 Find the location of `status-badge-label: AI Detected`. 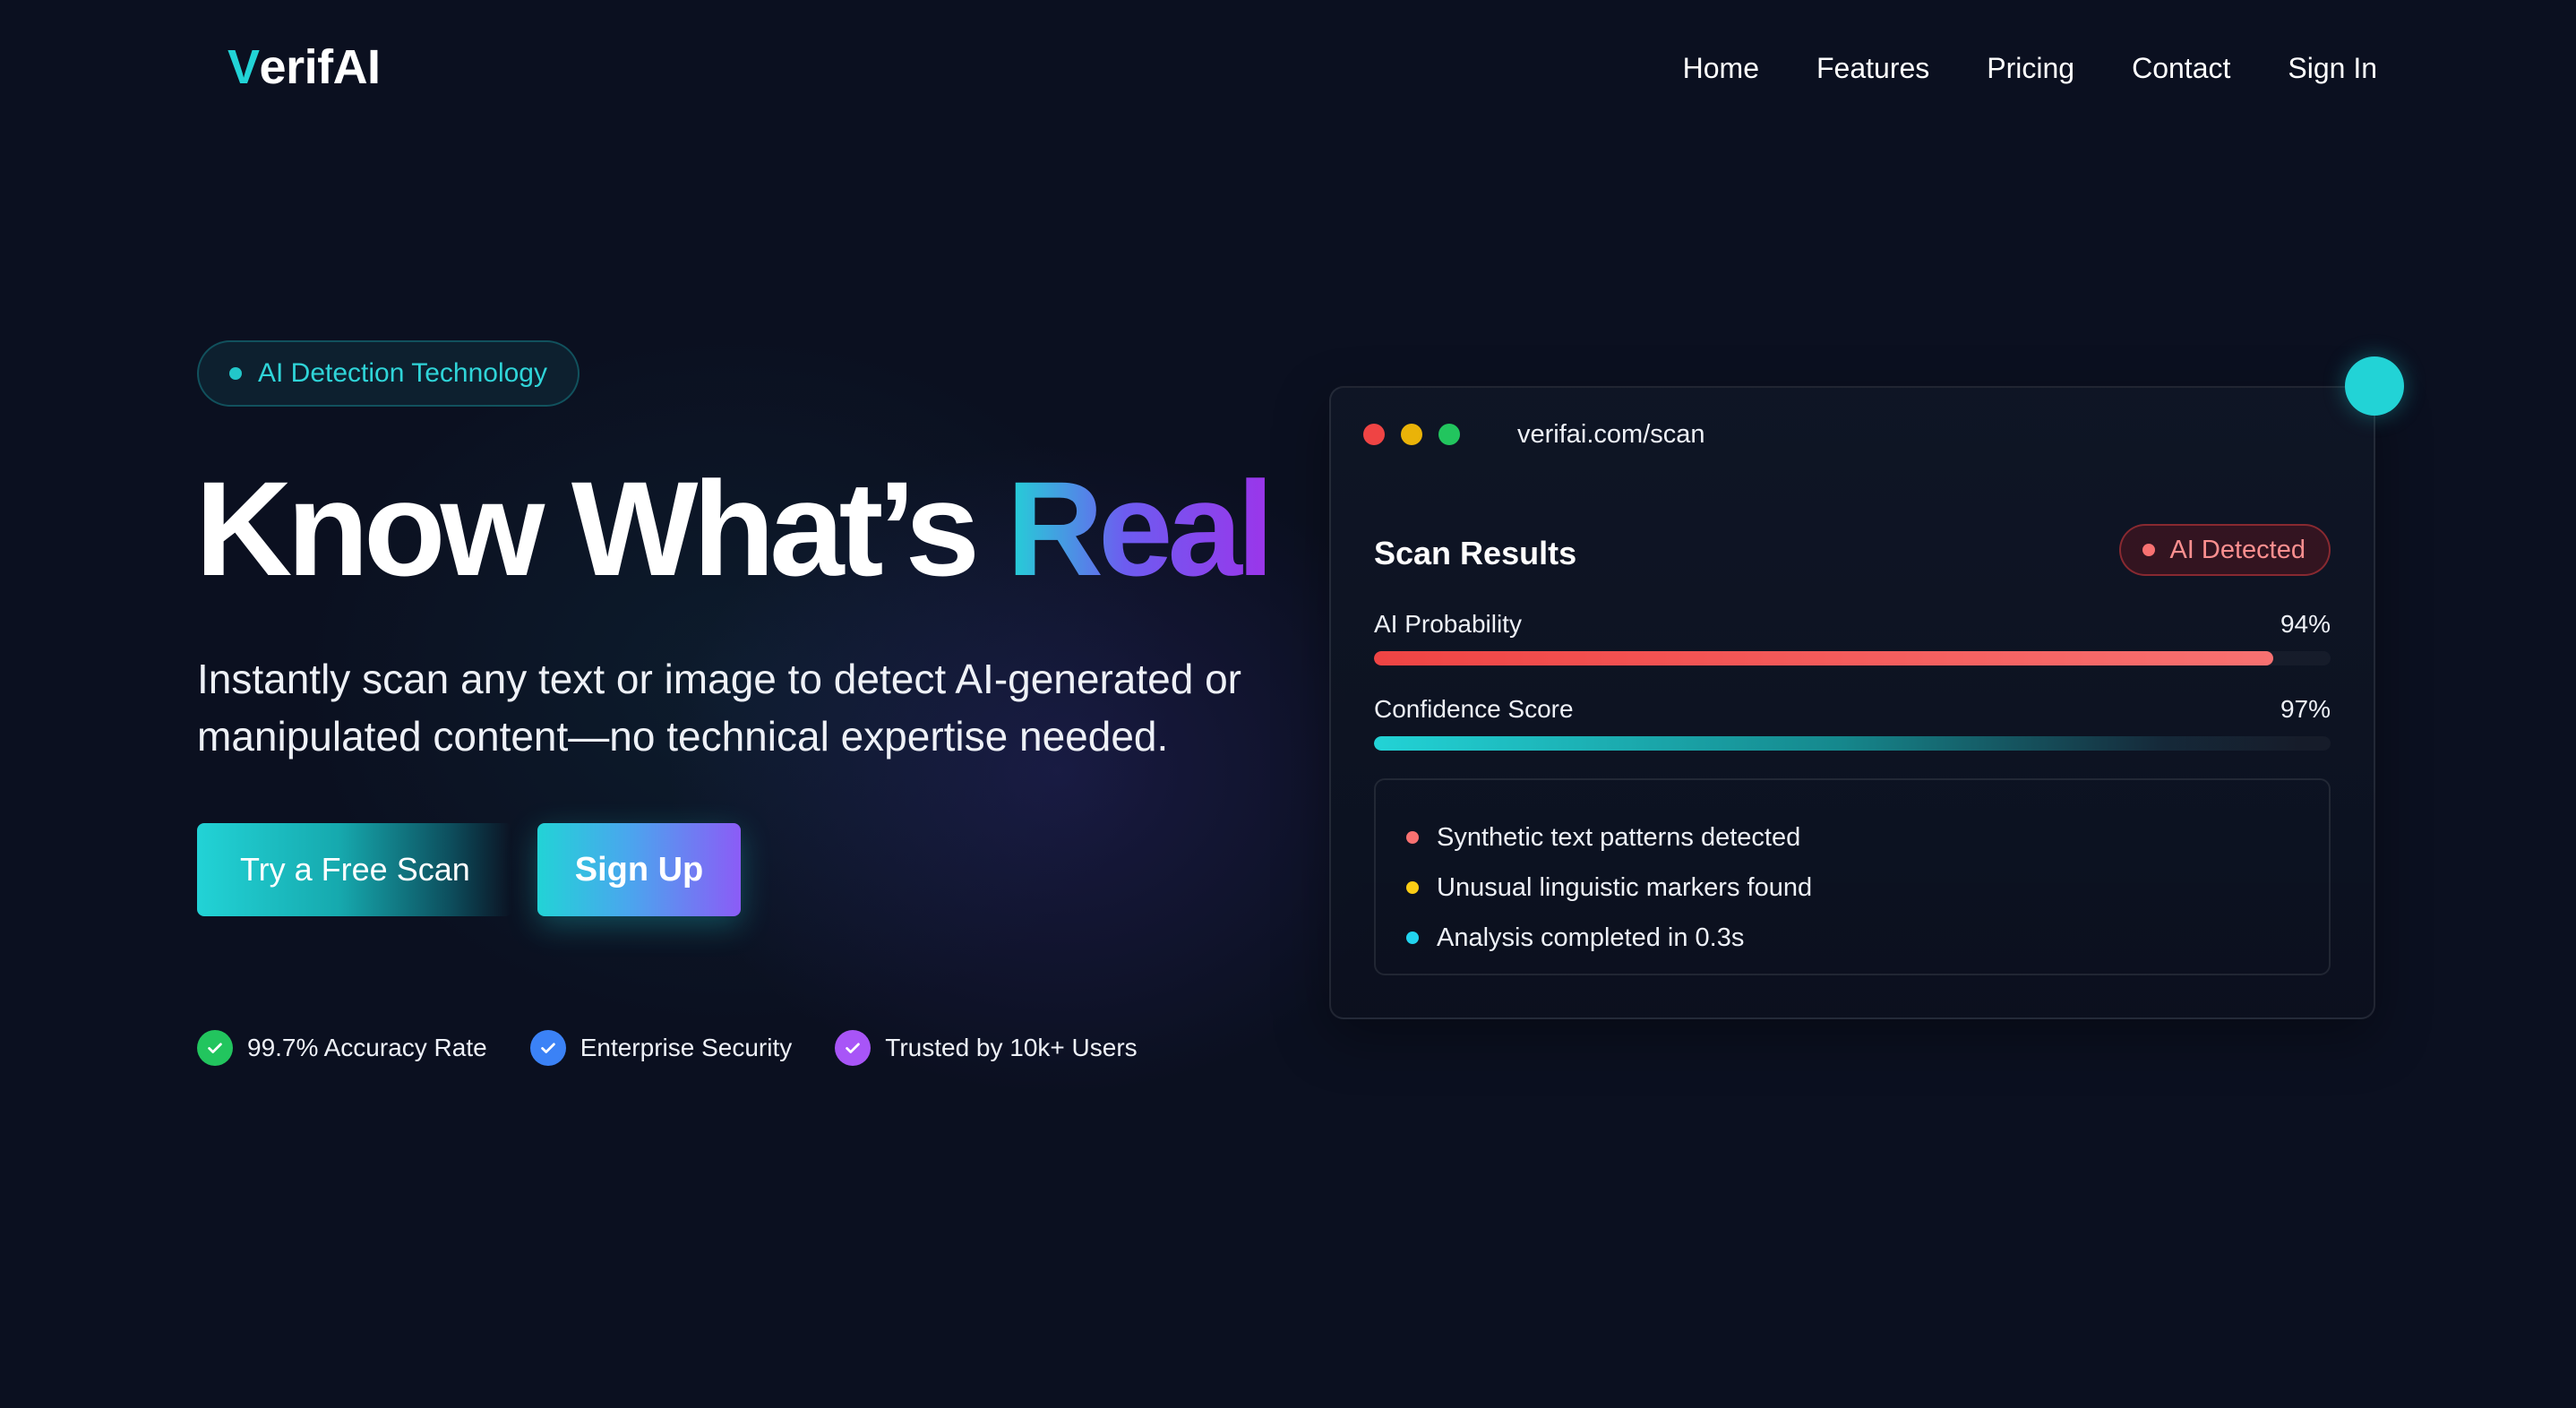

status-badge-label: AI Detected is located at coordinates (2237, 549).